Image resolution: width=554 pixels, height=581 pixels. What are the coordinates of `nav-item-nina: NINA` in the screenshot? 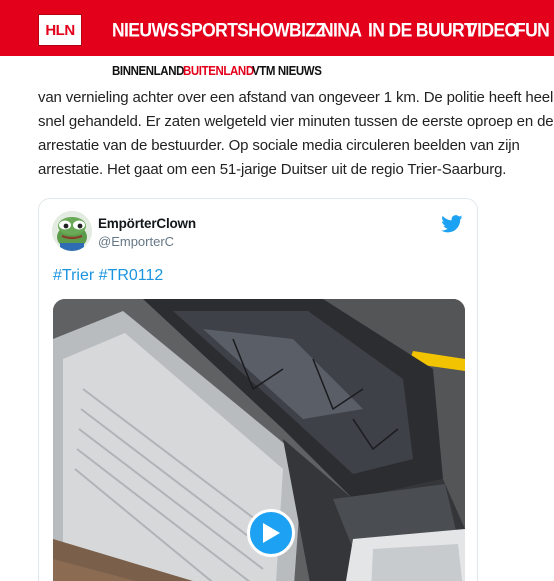 It's located at (341, 30).